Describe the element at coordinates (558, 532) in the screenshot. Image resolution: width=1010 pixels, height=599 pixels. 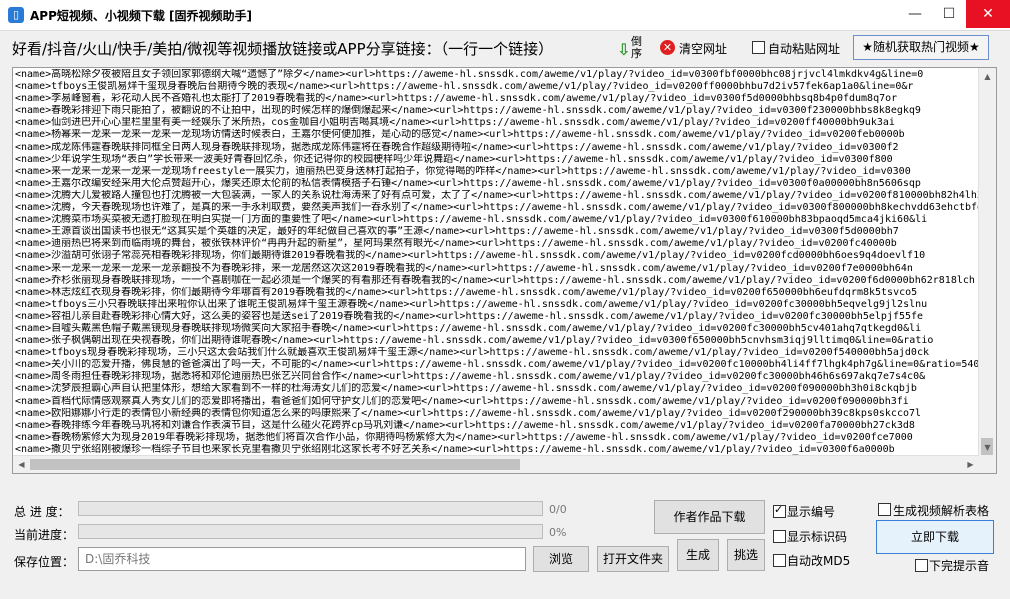
I see `current-progress-value: 0%` at that location.